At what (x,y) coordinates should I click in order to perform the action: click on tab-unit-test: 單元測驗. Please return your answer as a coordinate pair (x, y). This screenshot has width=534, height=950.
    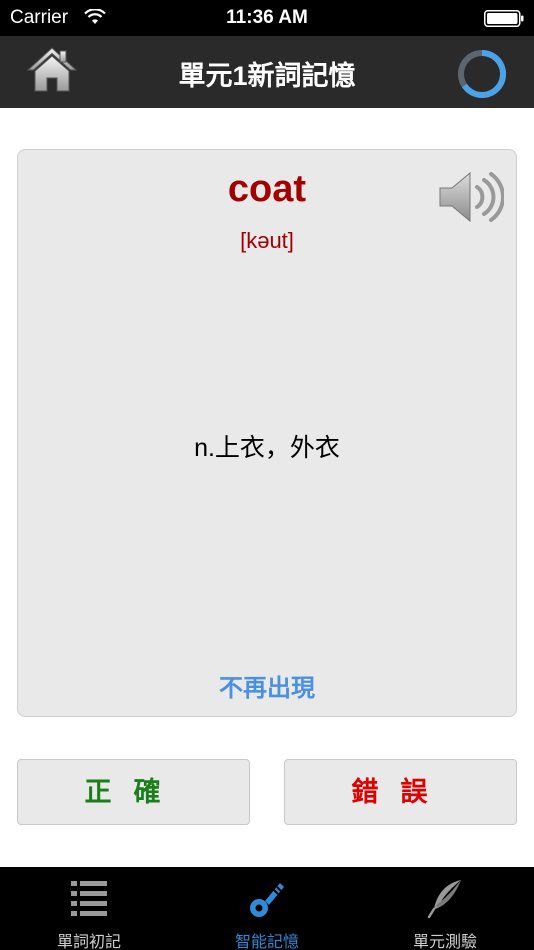
    Looking at the image, I should click on (445, 908).